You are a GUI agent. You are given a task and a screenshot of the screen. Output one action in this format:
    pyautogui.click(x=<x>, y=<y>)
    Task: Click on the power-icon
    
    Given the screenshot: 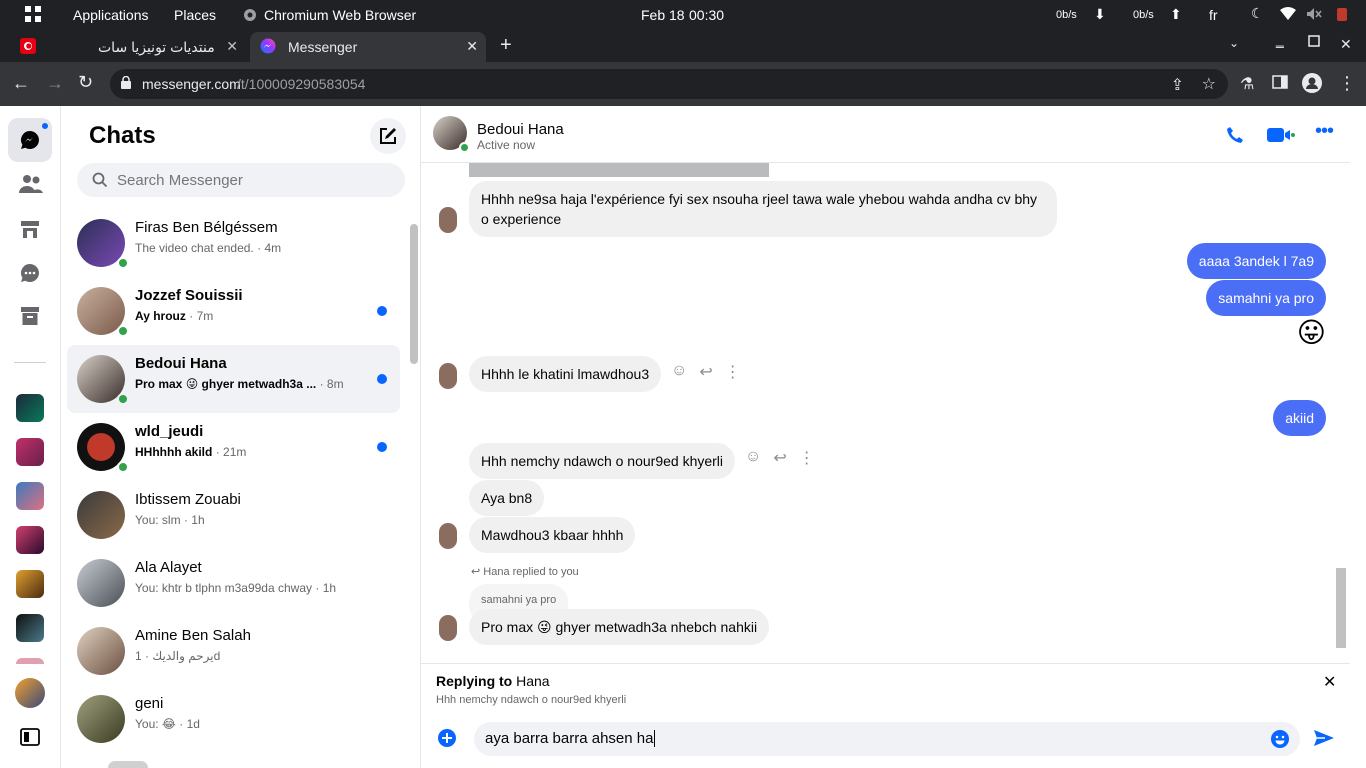 What is the action you would take?
    pyautogui.click(x=1342, y=15)
    